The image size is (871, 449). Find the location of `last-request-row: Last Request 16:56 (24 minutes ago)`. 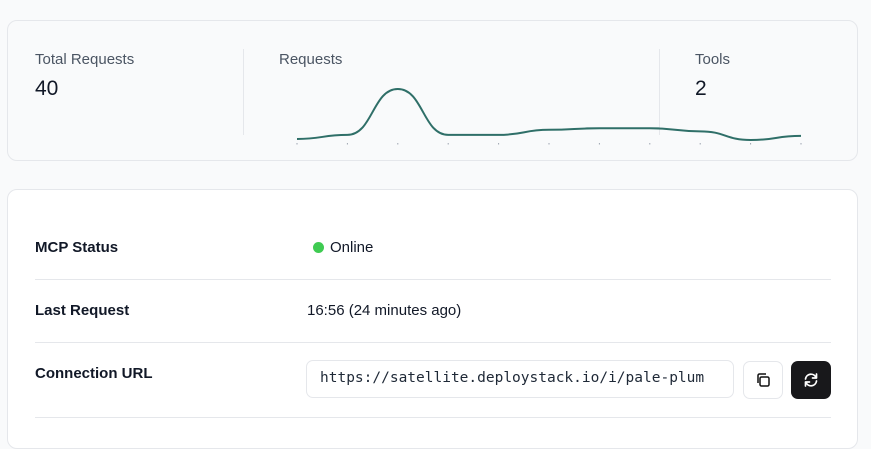

last-request-row: Last Request 16:56 (24 minutes ago) is located at coordinates (433, 311).